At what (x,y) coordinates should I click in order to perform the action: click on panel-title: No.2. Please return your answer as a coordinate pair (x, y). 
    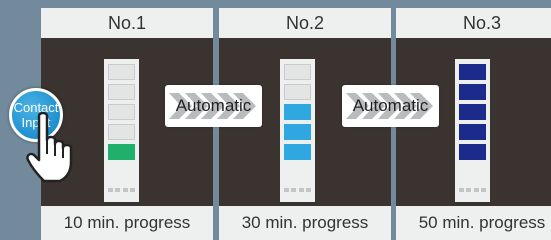
    Looking at the image, I should click on (305, 23).